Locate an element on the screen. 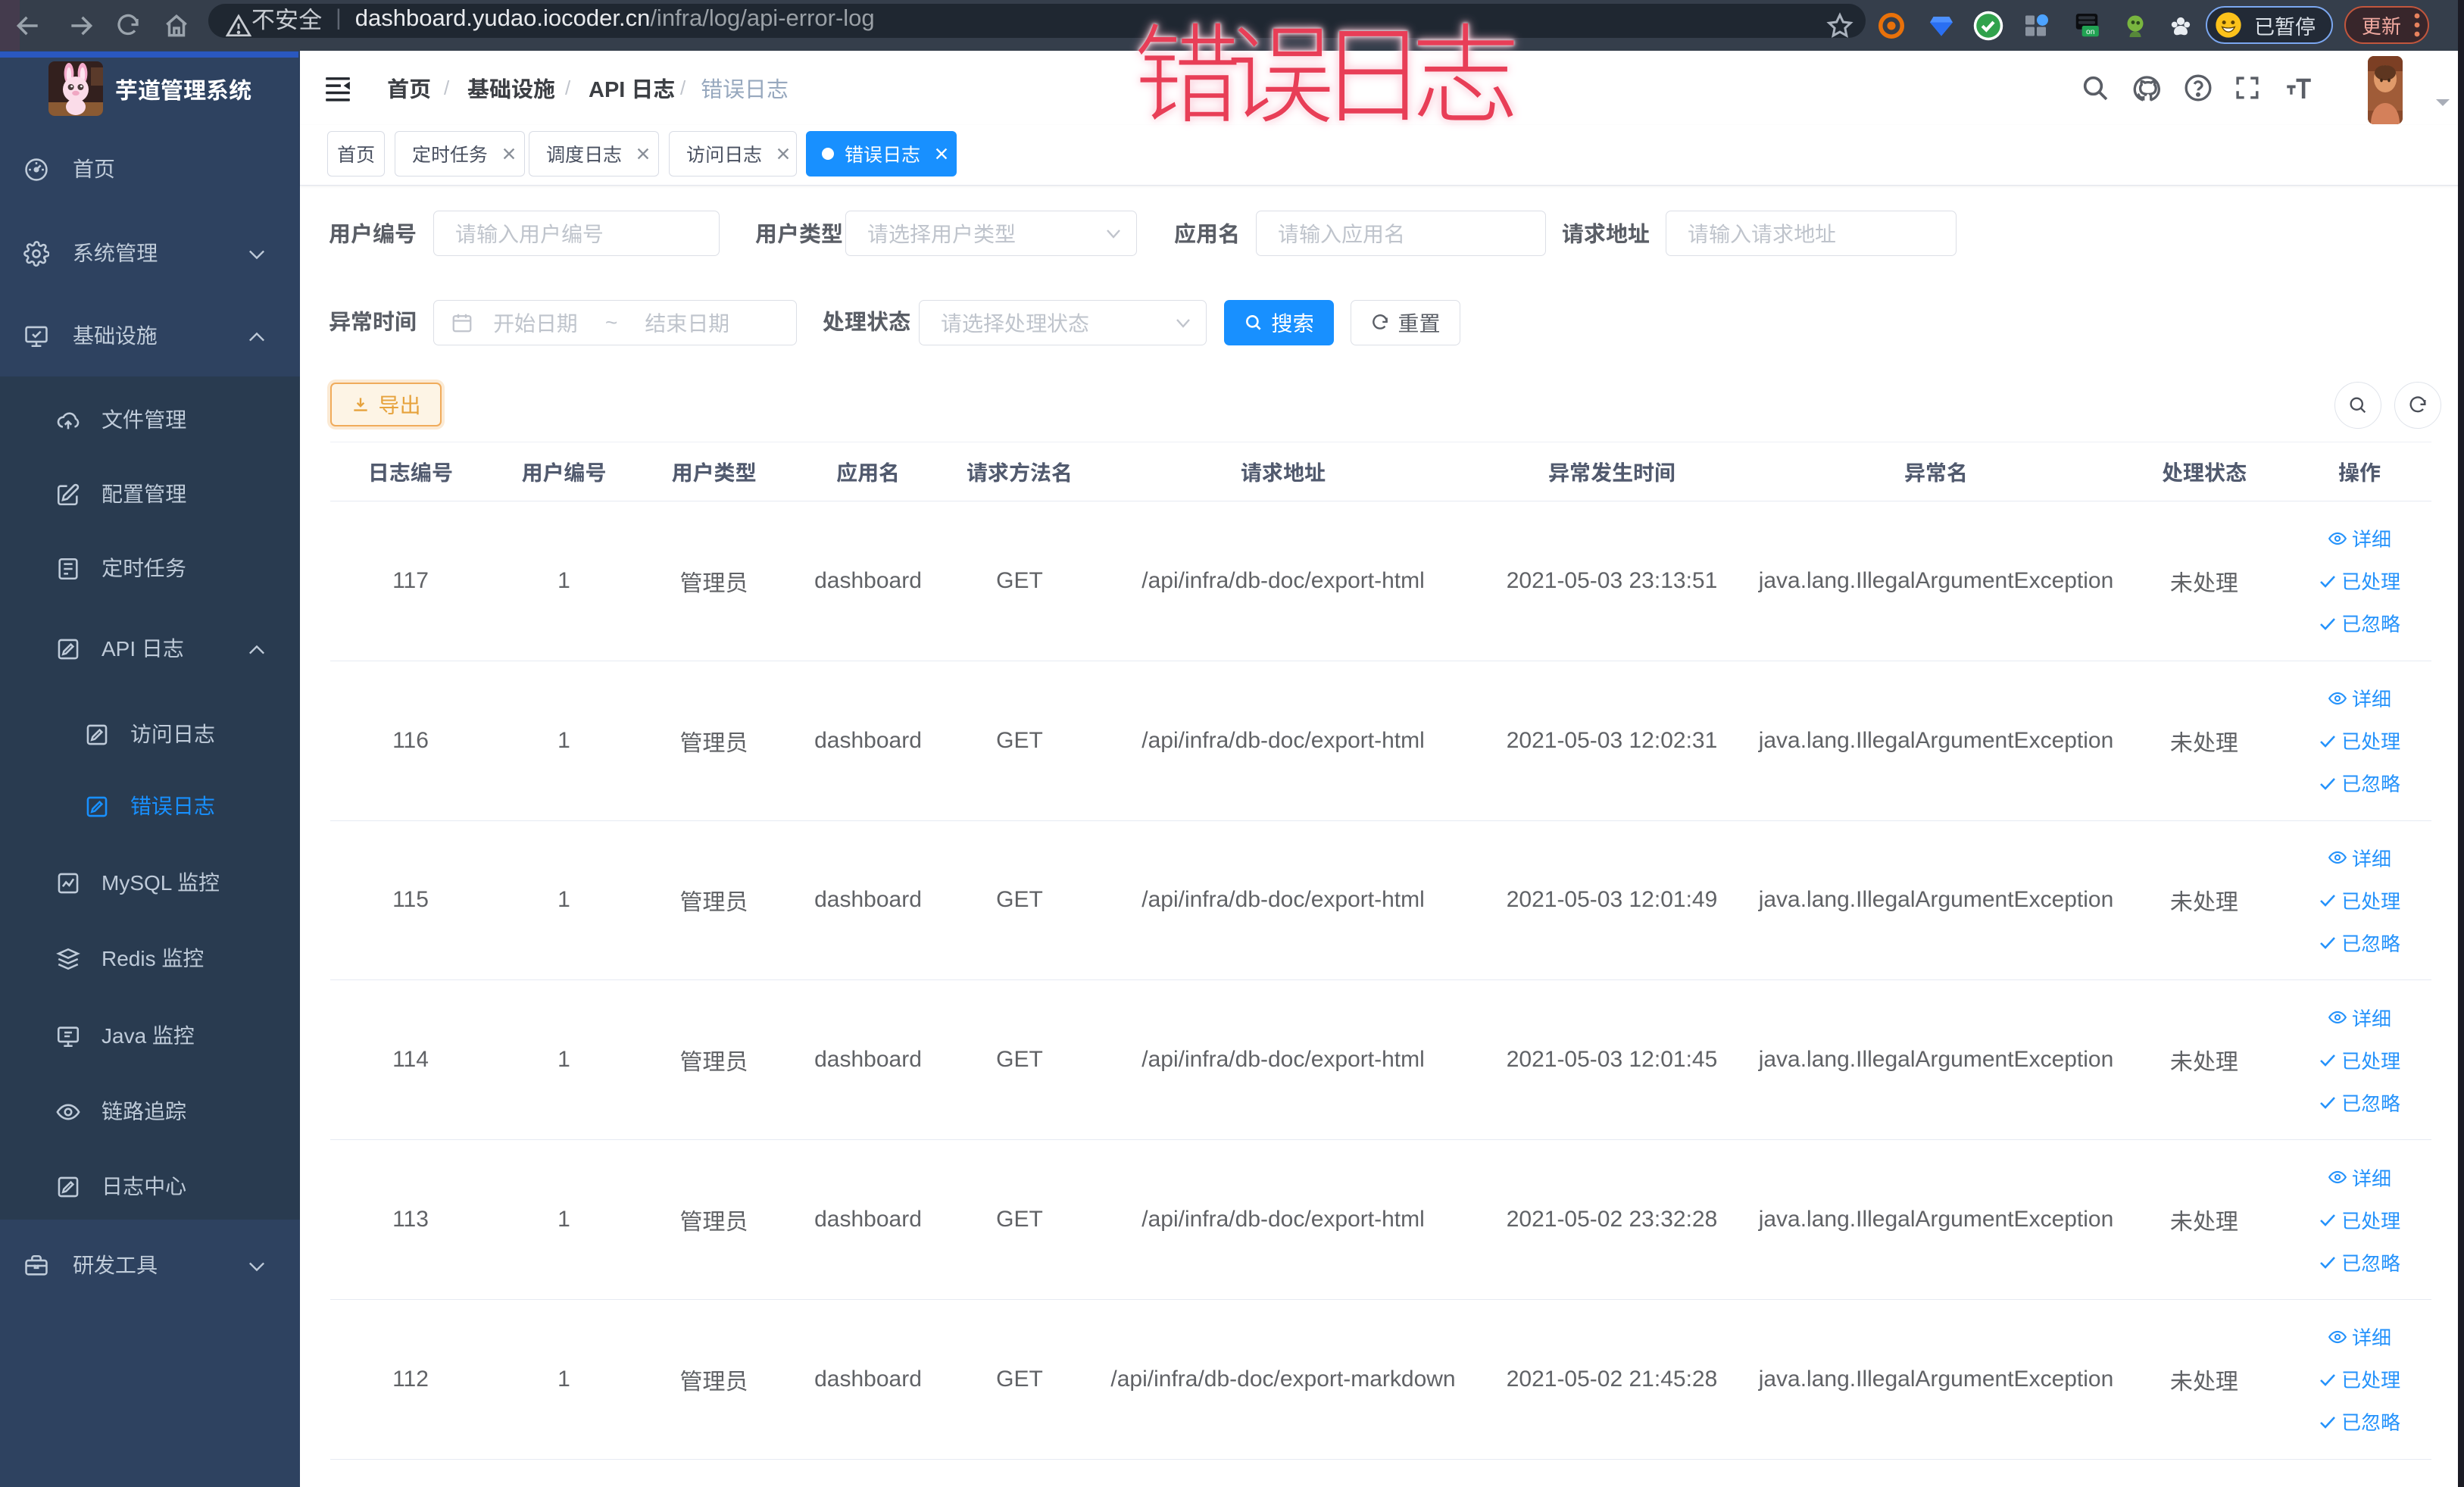 The height and width of the screenshot is (1487, 2464). svg-text: on is located at coordinates (2090, 32).